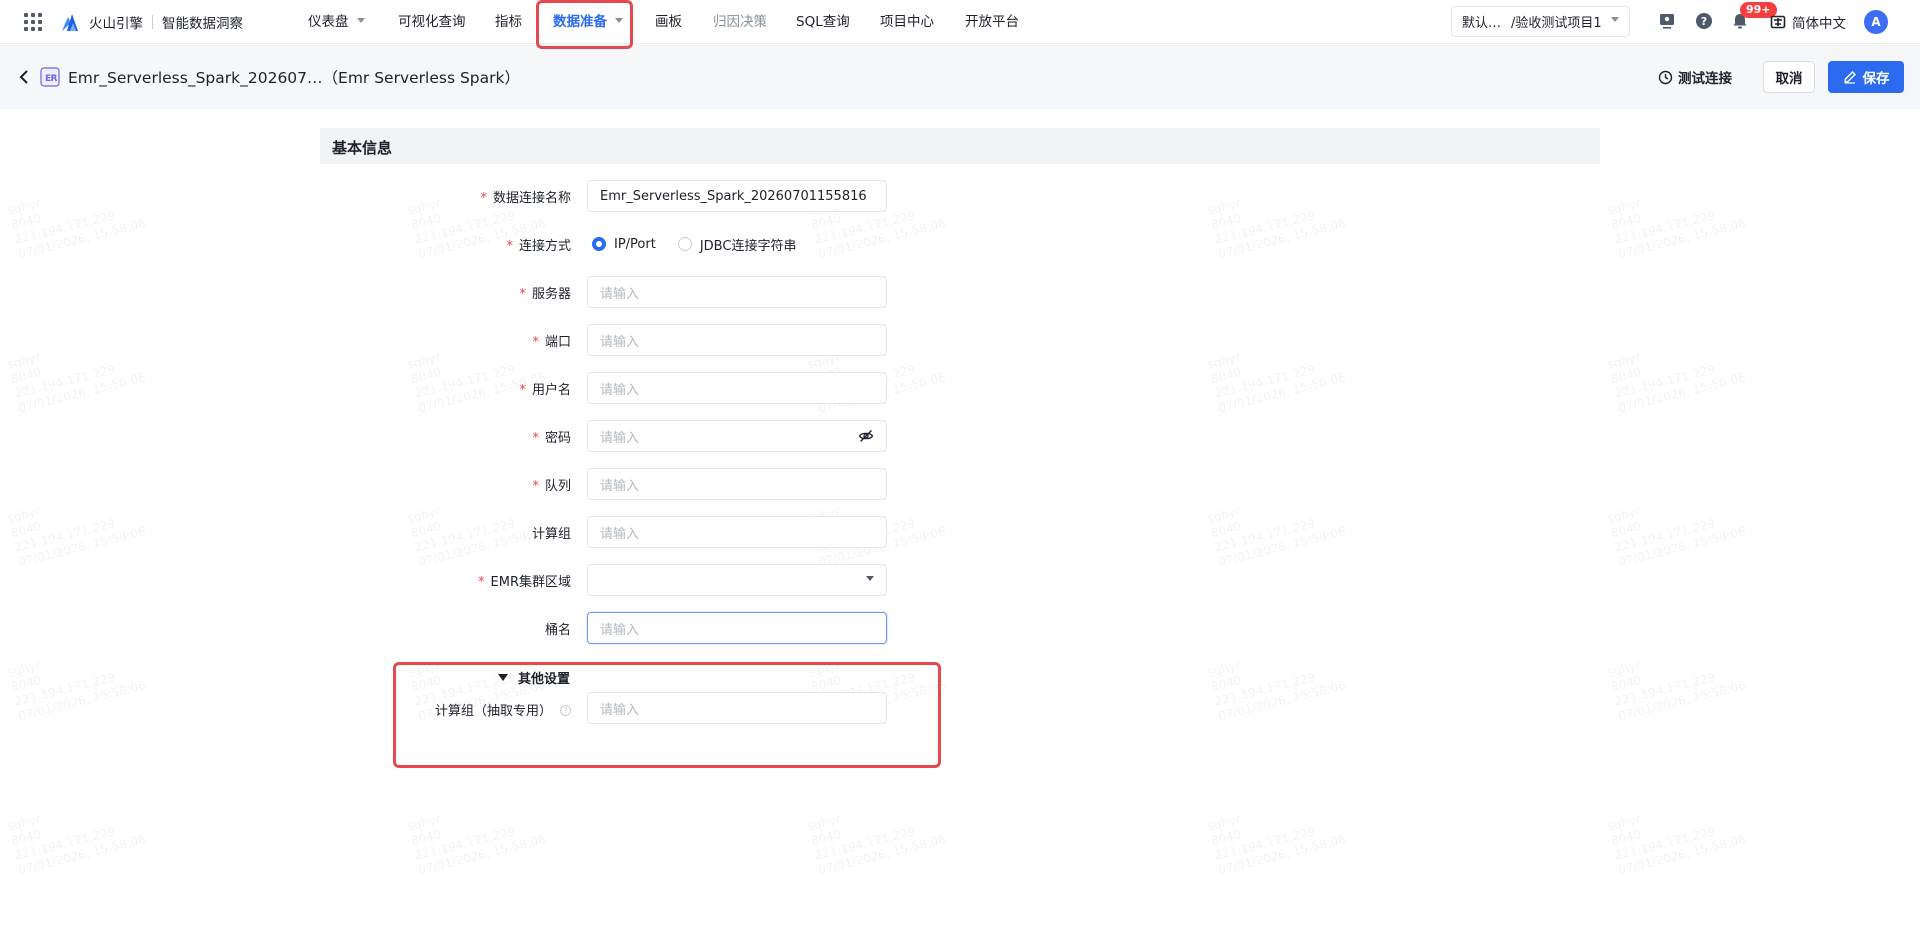 The height and width of the screenshot is (931, 1920). I want to click on back-arrow-icon, so click(24, 77).